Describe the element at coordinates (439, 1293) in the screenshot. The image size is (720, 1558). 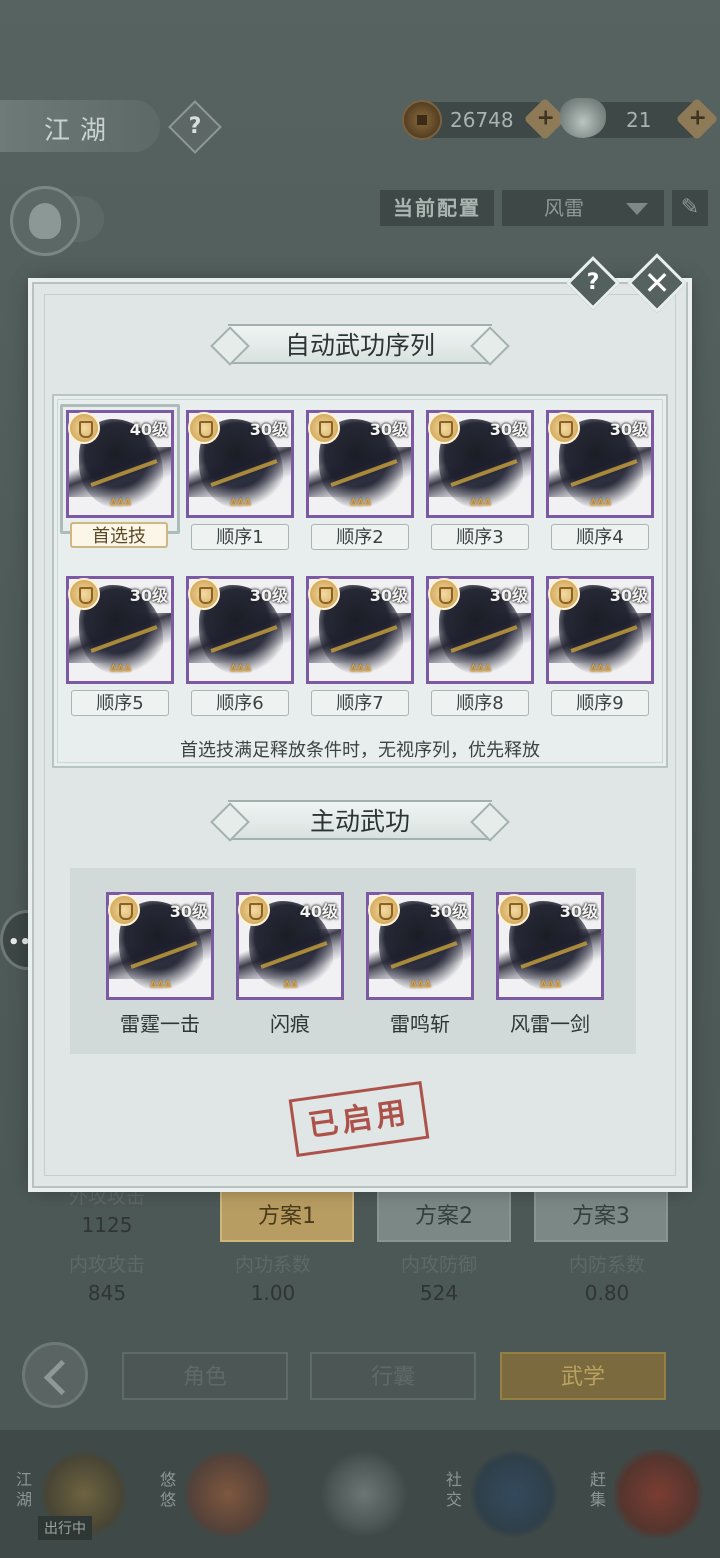
I see `stat-value: 524` at that location.